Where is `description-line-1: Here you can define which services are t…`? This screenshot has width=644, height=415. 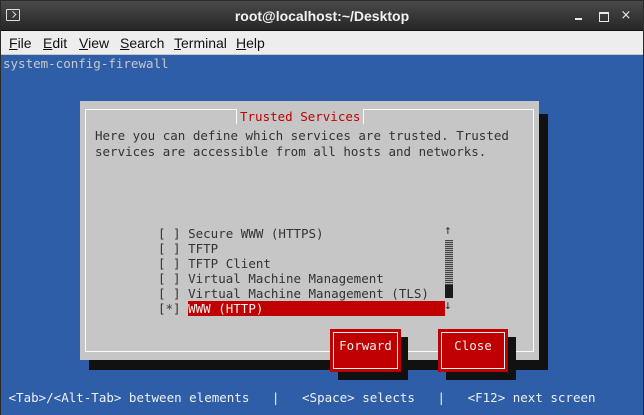 description-line-1: Here you can define which services are t… is located at coordinates (302, 135).